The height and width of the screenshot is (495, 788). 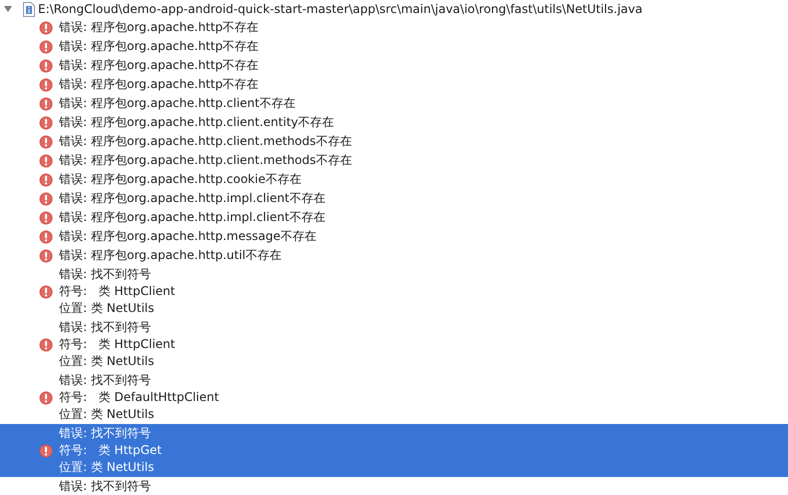 What do you see at coordinates (394, 450) in the screenshot?
I see `error-message: 错误: 找不到符号 符号: 类 HttpGet 位置: 类 NetUtils` at bounding box center [394, 450].